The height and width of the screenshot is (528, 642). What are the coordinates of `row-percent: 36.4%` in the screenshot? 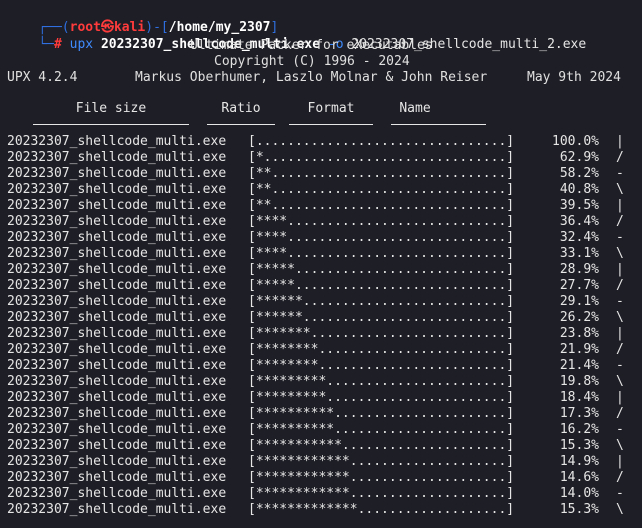 It's located at (579, 221).